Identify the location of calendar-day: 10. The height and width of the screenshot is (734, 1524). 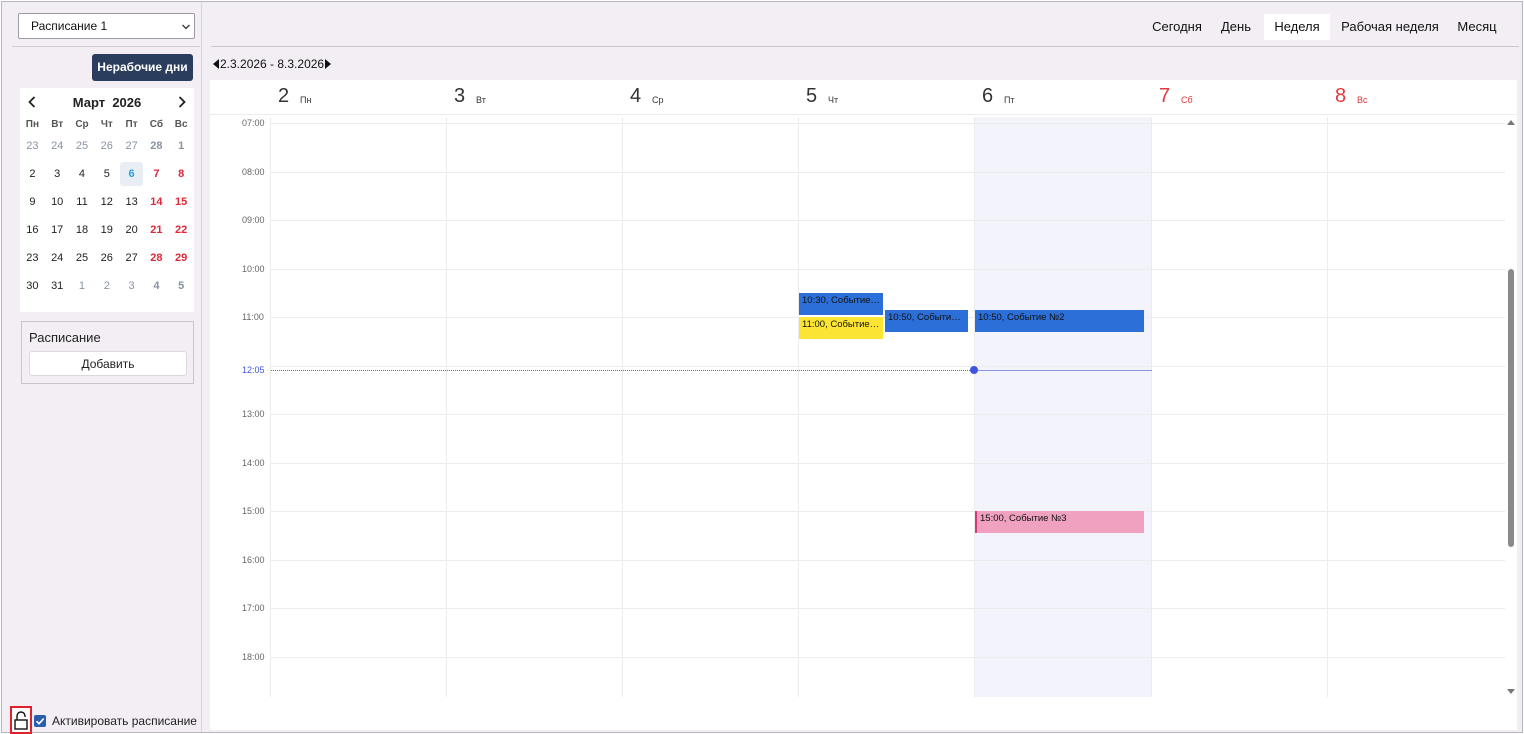
(57, 202).